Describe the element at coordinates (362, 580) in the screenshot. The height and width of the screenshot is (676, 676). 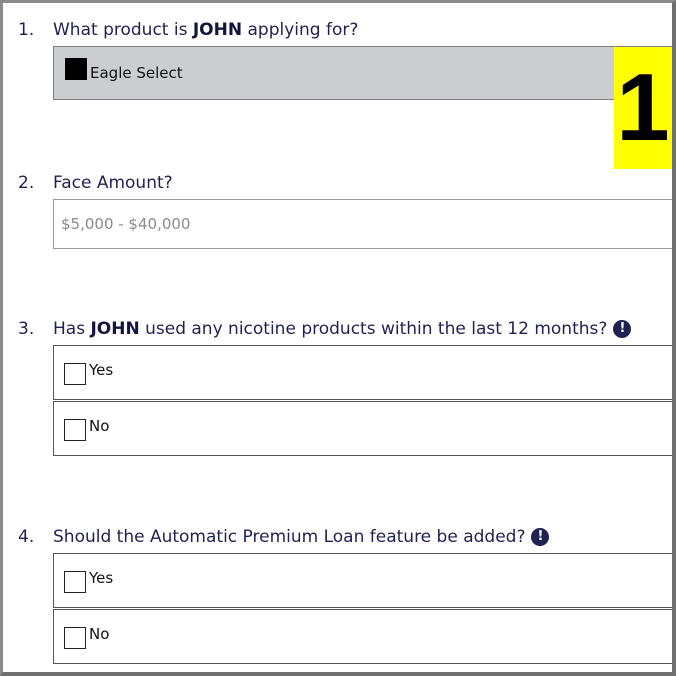
I see `apl-option-yes: Yes` at that location.